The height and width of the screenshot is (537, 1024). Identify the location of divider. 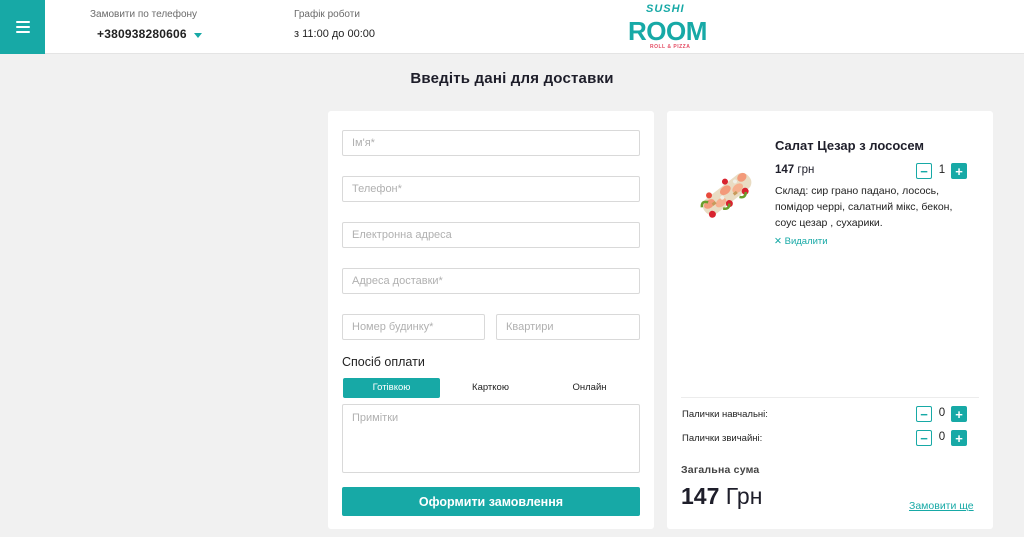
(830, 397).